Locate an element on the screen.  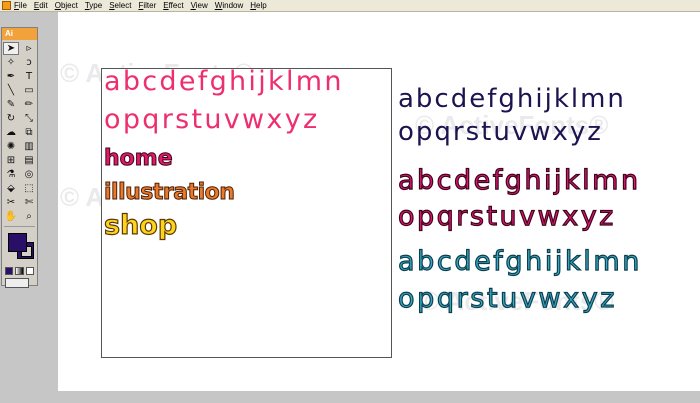
menu-help: Help is located at coordinates (258, 5).